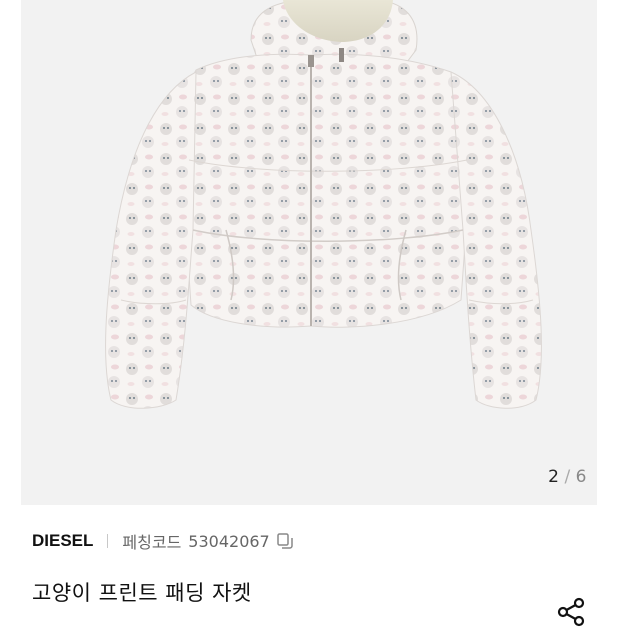 The width and height of the screenshot is (620, 632). I want to click on image-counter: 2/6, so click(567, 477).